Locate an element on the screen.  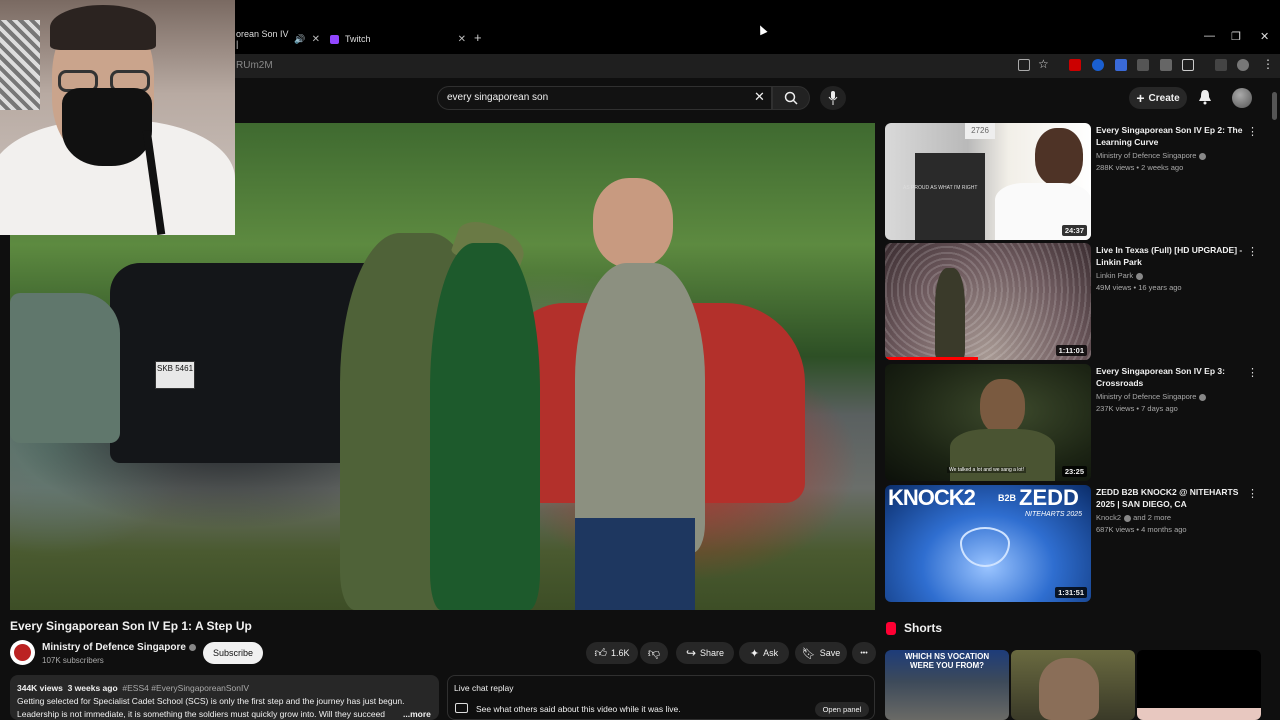
channel-text: Knock2 is located at coordinates (1108, 517).